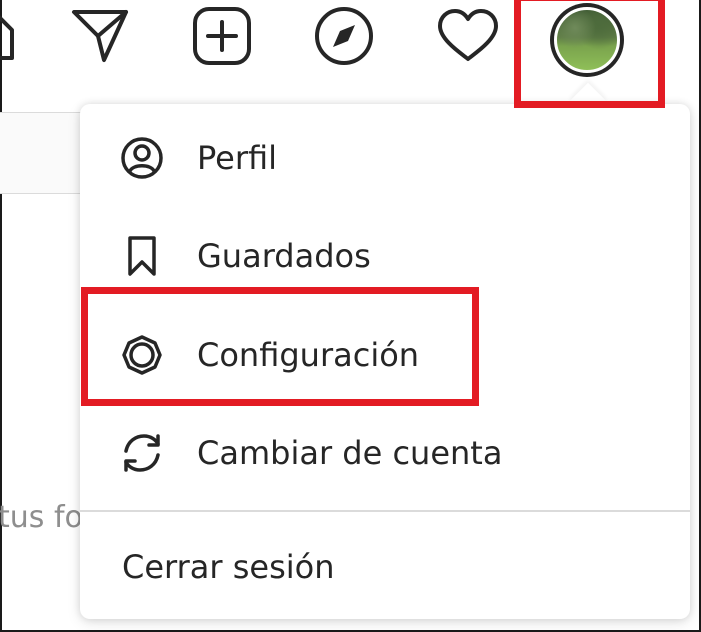 The width and height of the screenshot is (701, 632). What do you see at coordinates (385, 566) in the screenshot?
I see `logout-button: Cerrar sesión` at bounding box center [385, 566].